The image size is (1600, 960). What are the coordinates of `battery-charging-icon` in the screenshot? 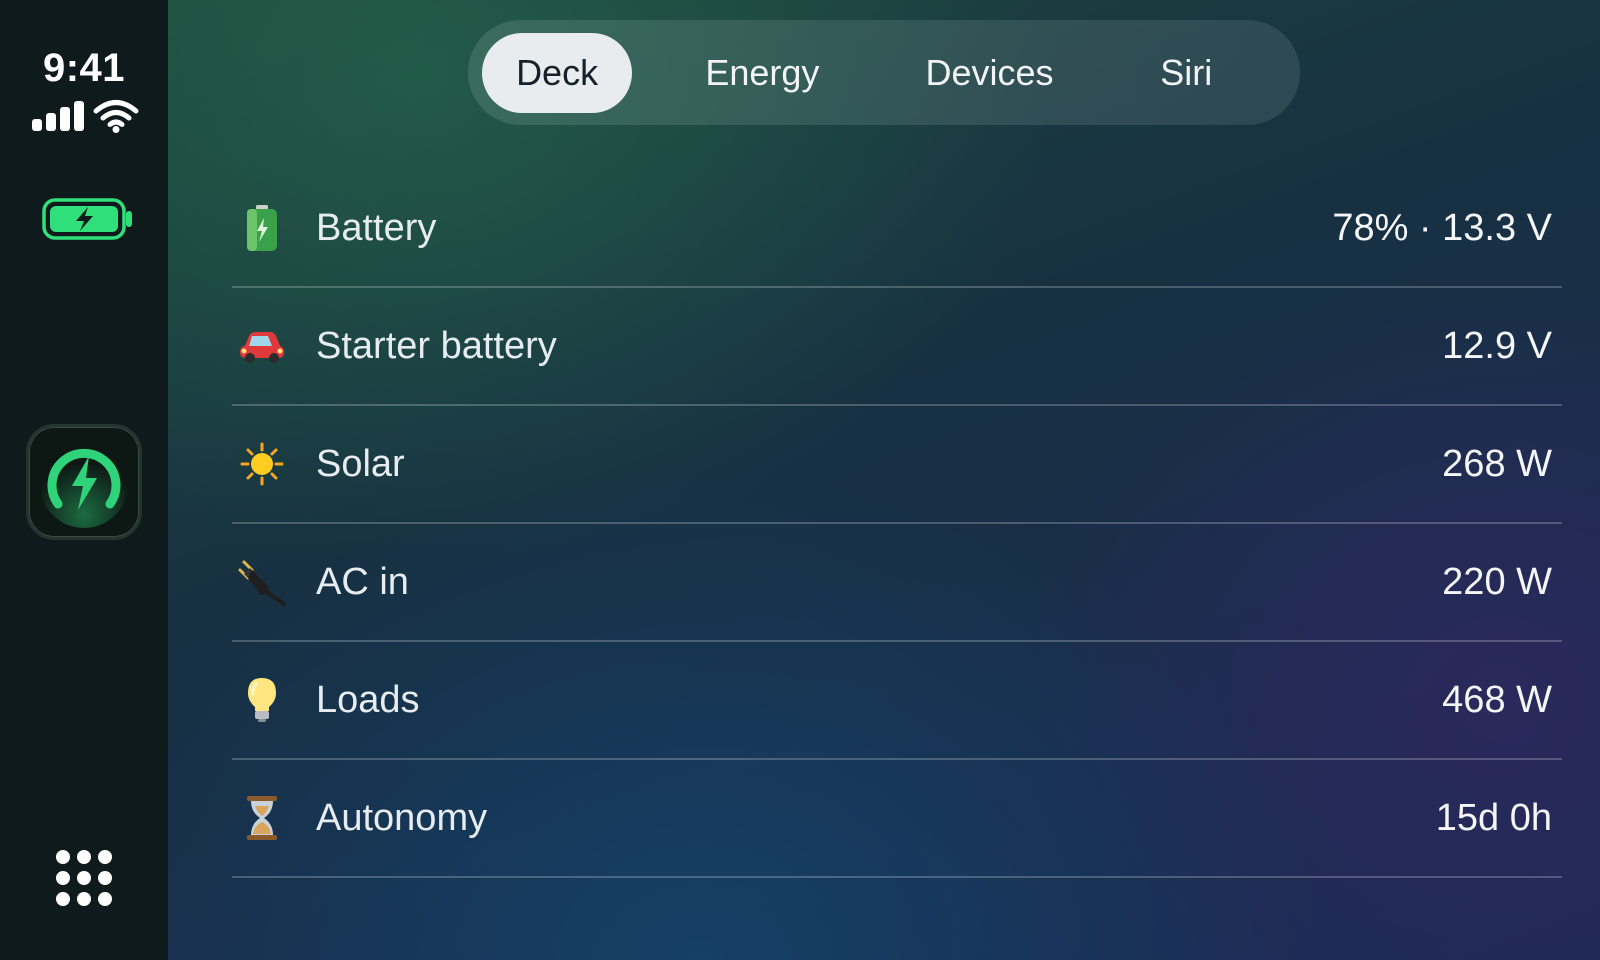 It's located at (87, 219).